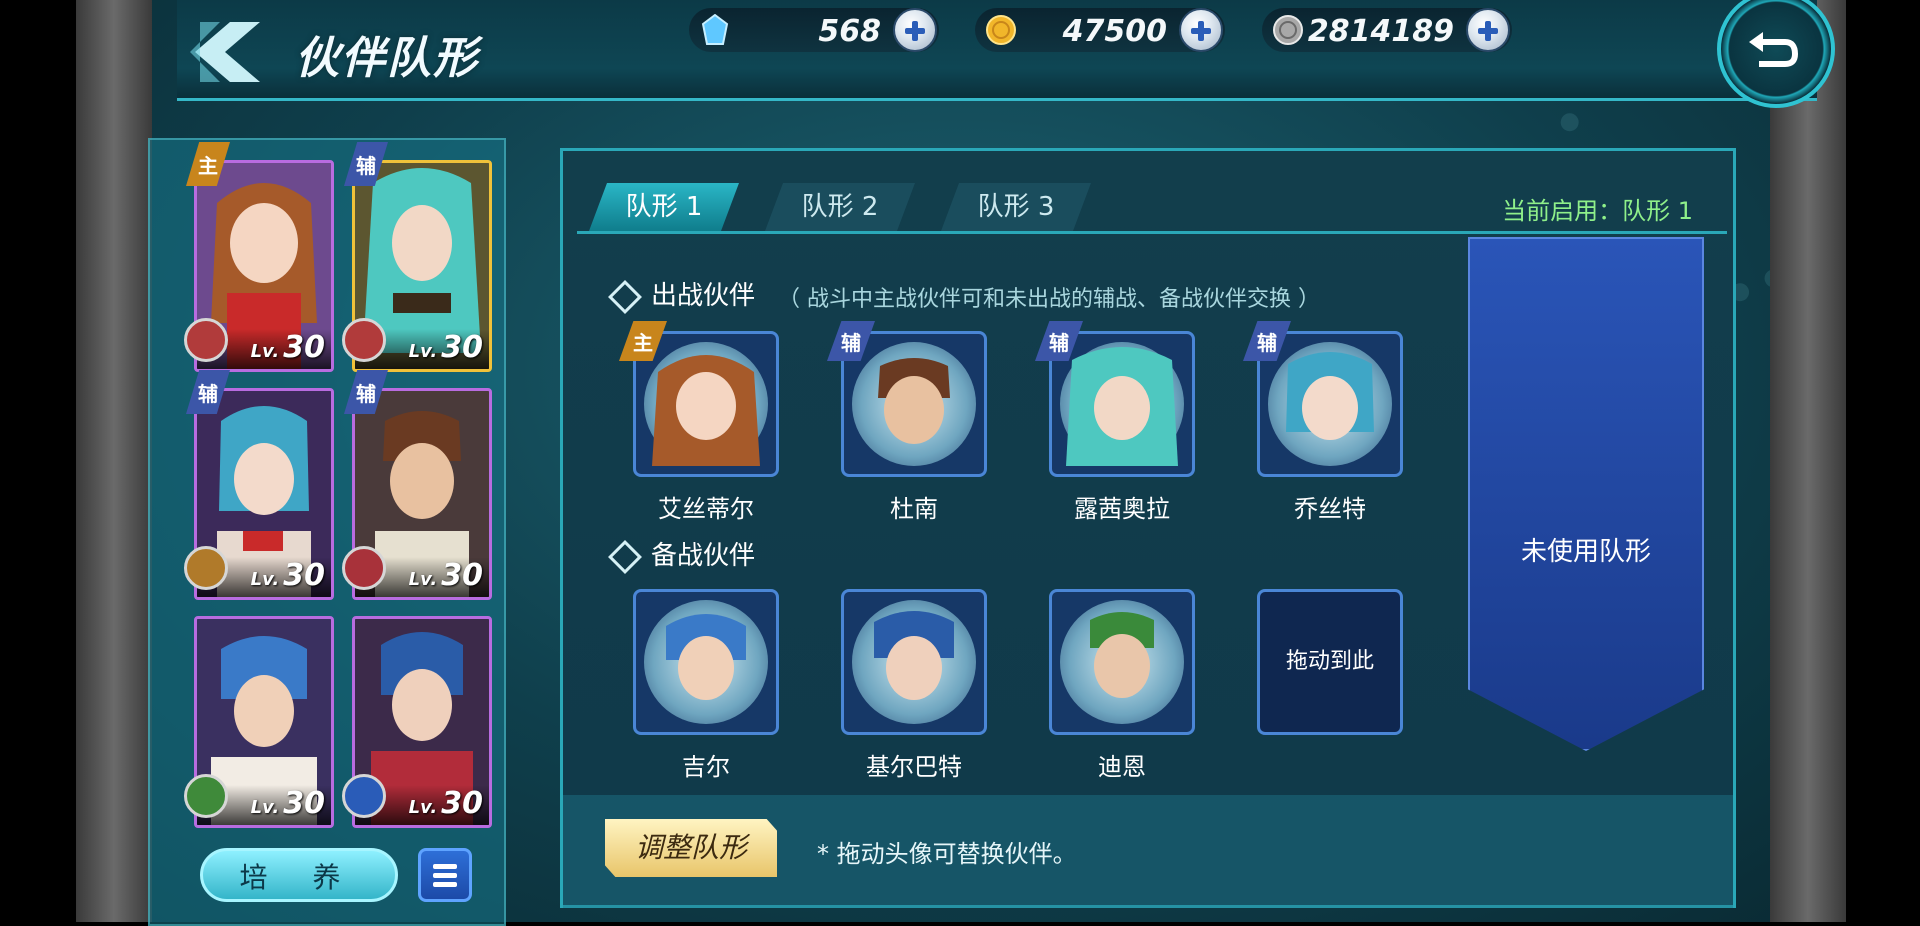 This screenshot has height=926, width=1920. Describe the element at coordinates (914, 767) in the screenshot. I see `reserve-member-name: 基尔巴特` at that location.